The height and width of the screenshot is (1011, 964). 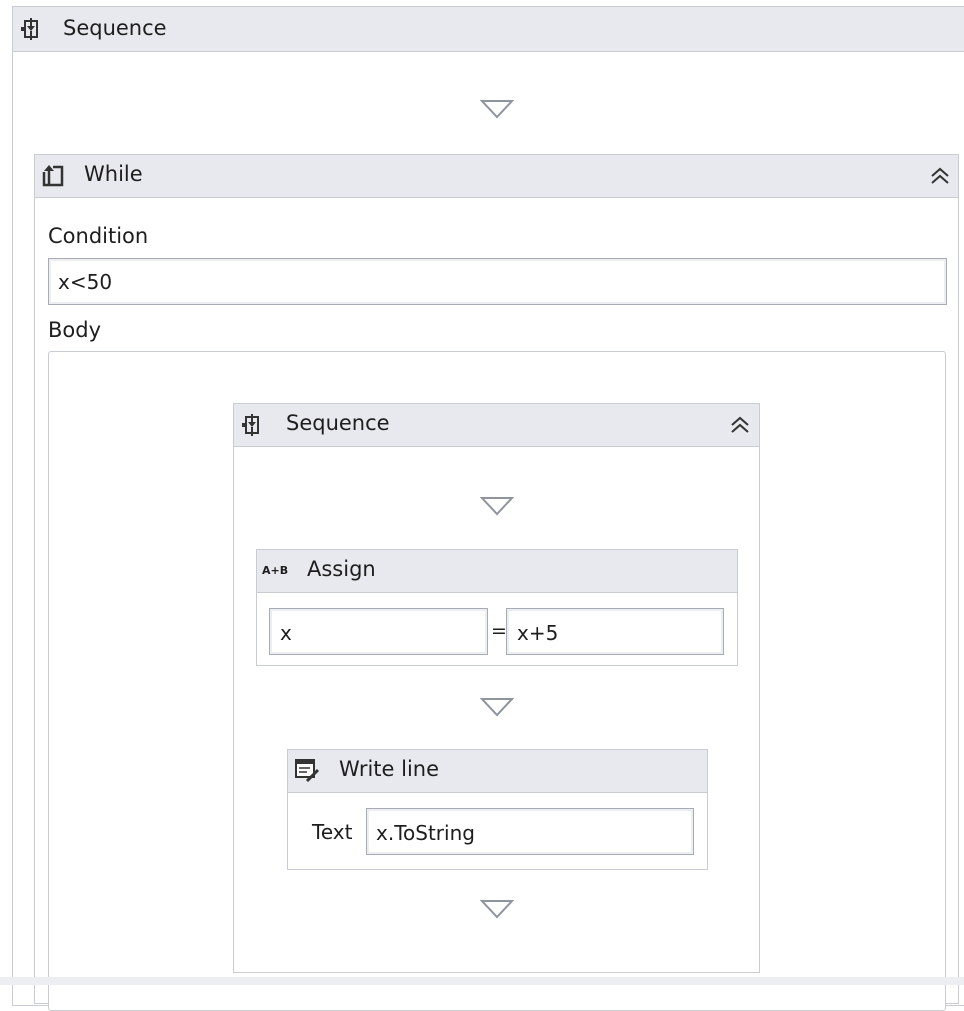 I want to click on writeline-title: Write line, so click(x=389, y=769).